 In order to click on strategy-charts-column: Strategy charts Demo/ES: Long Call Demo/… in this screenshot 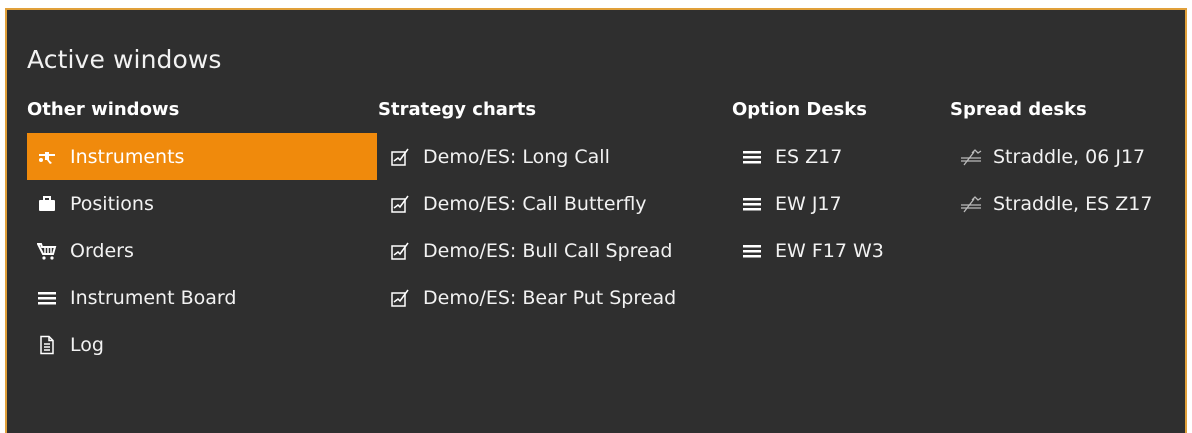, I will do `click(548, 210)`.